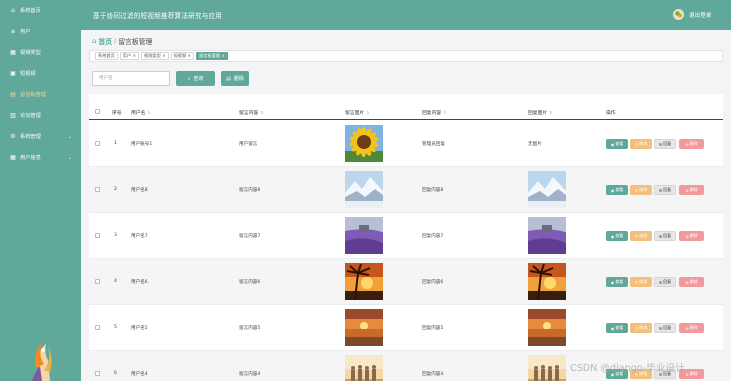 Image resolution: width=731 pixels, height=381 pixels. I want to click on header-username: 用户名 ⇅, so click(141, 112).